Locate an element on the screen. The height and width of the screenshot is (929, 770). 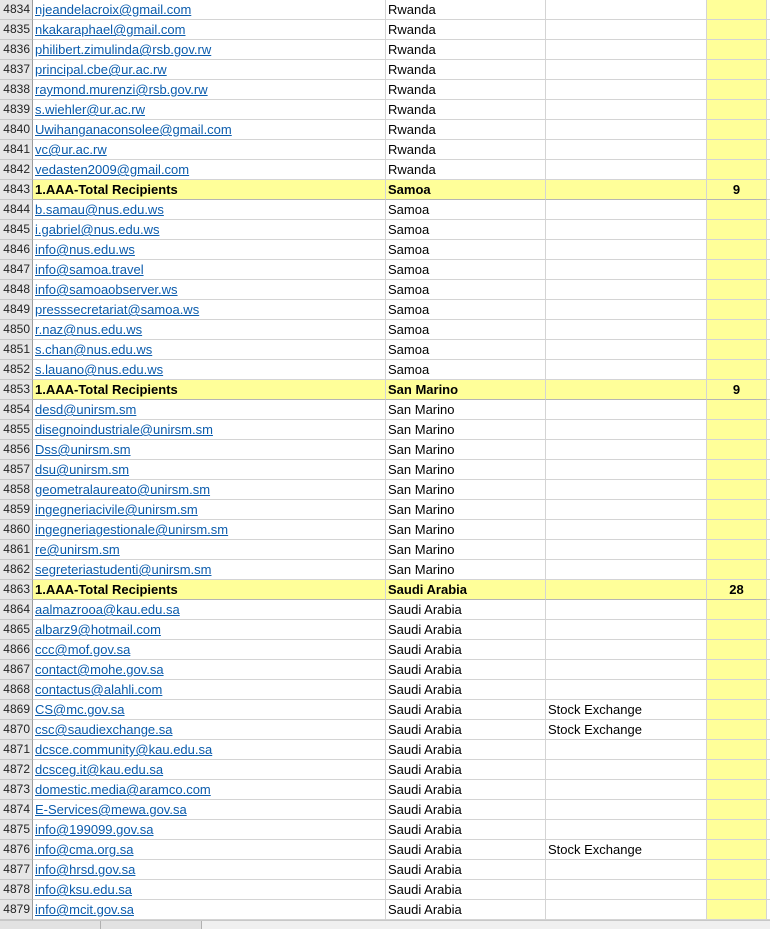
email-link: info@samoa.travel is located at coordinates (89, 269).